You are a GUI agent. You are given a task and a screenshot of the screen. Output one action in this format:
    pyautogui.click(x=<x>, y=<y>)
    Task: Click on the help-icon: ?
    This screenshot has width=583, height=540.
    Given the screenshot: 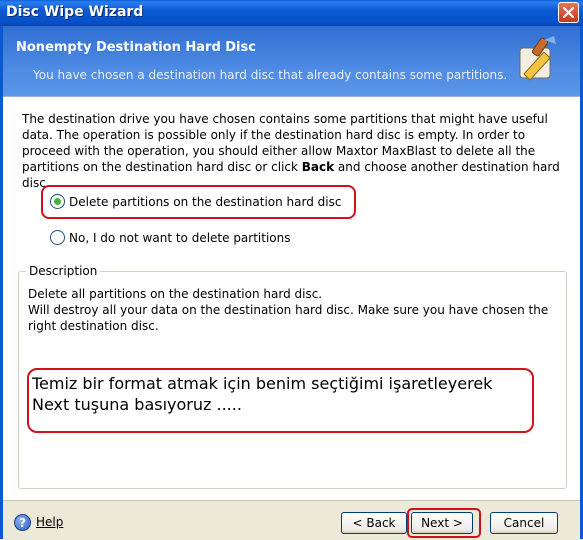 What is the action you would take?
    pyautogui.click(x=22, y=522)
    